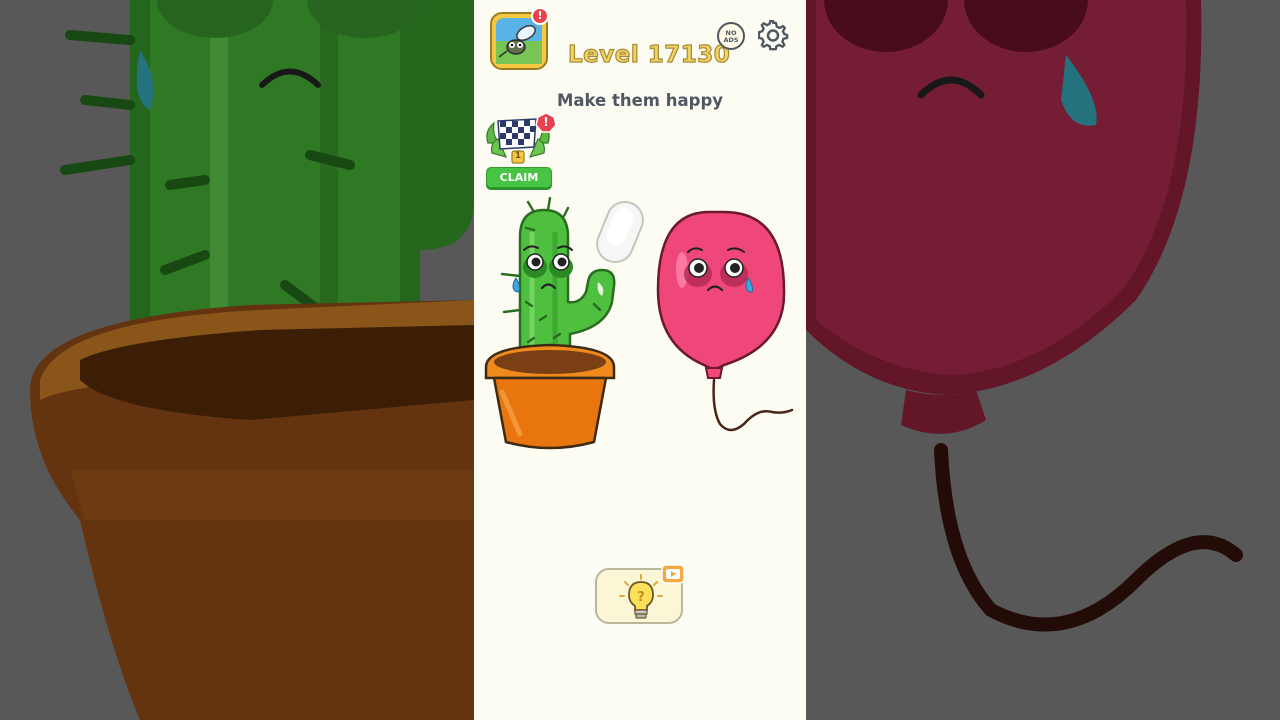 This screenshot has height=720, width=1280. What do you see at coordinates (725, 321) in the screenshot?
I see `balloon-illustration` at bounding box center [725, 321].